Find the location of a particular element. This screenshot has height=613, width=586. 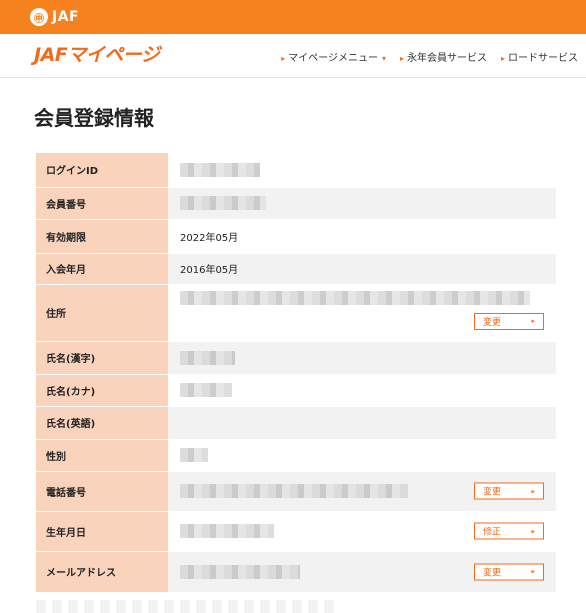

jaf-top-bar: ㊥ JAF is located at coordinates (293, 17).